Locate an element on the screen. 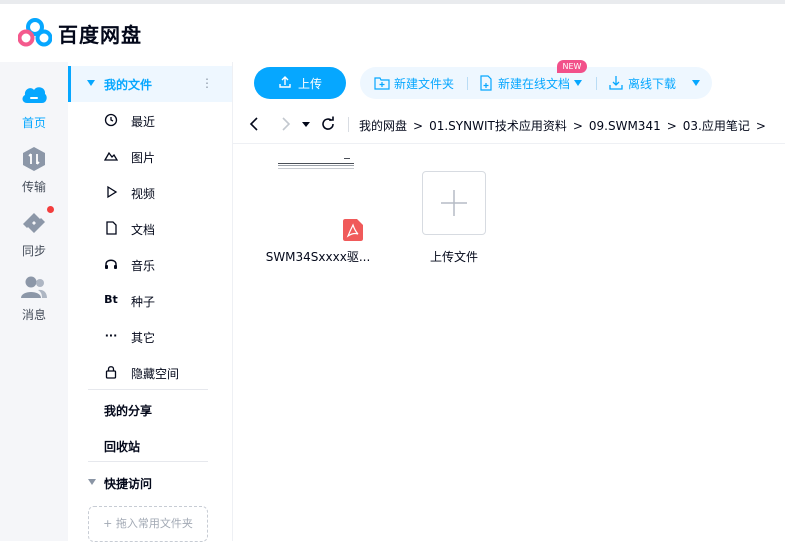 The width and height of the screenshot is (785, 542). upload-icon is located at coordinates (285, 82).